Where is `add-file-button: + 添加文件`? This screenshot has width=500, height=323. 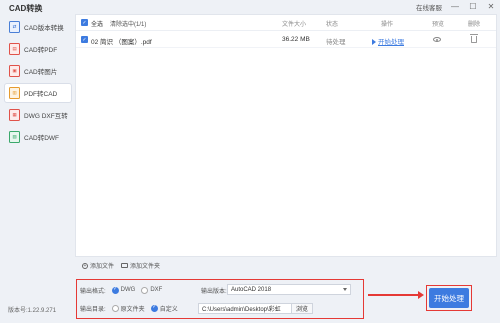 add-file-button: + 添加文件 is located at coordinates (98, 265).